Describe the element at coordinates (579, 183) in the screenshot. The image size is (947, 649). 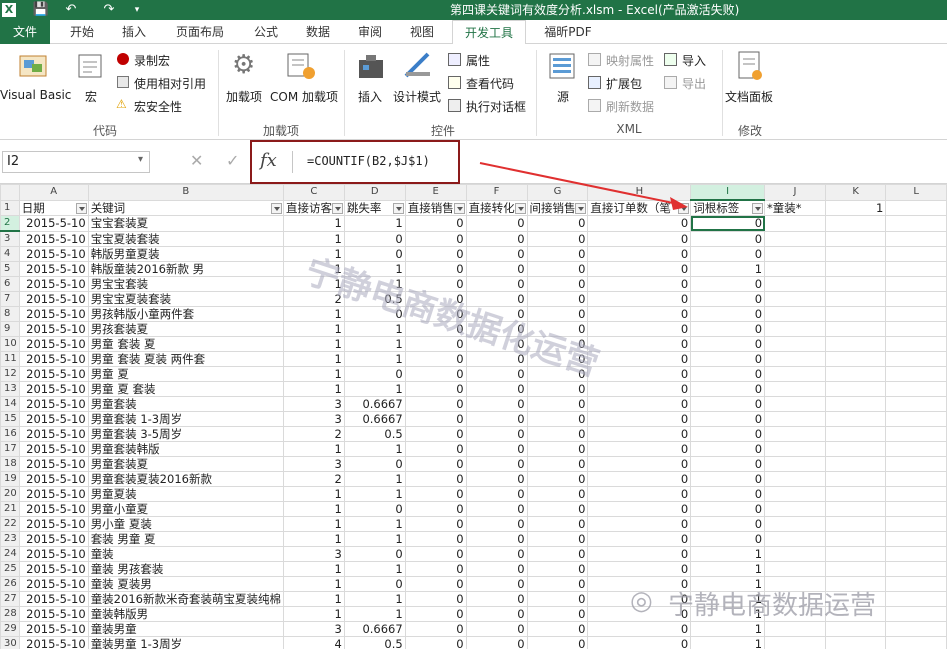
I see `annotation-arrow` at that location.